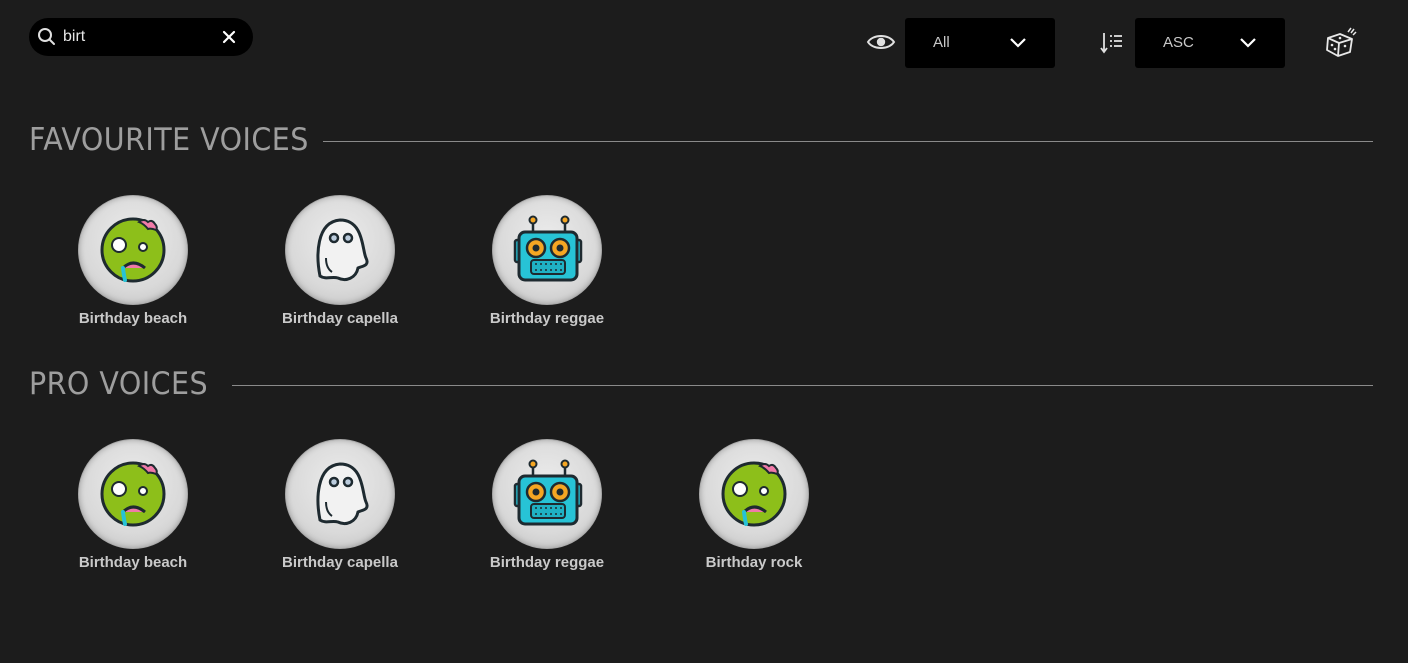 The image size is (1408, 663). Describe the element at coordinates (1210, 43) in the screenshot. I see `sort-order-dropdown: ASC` at that location.